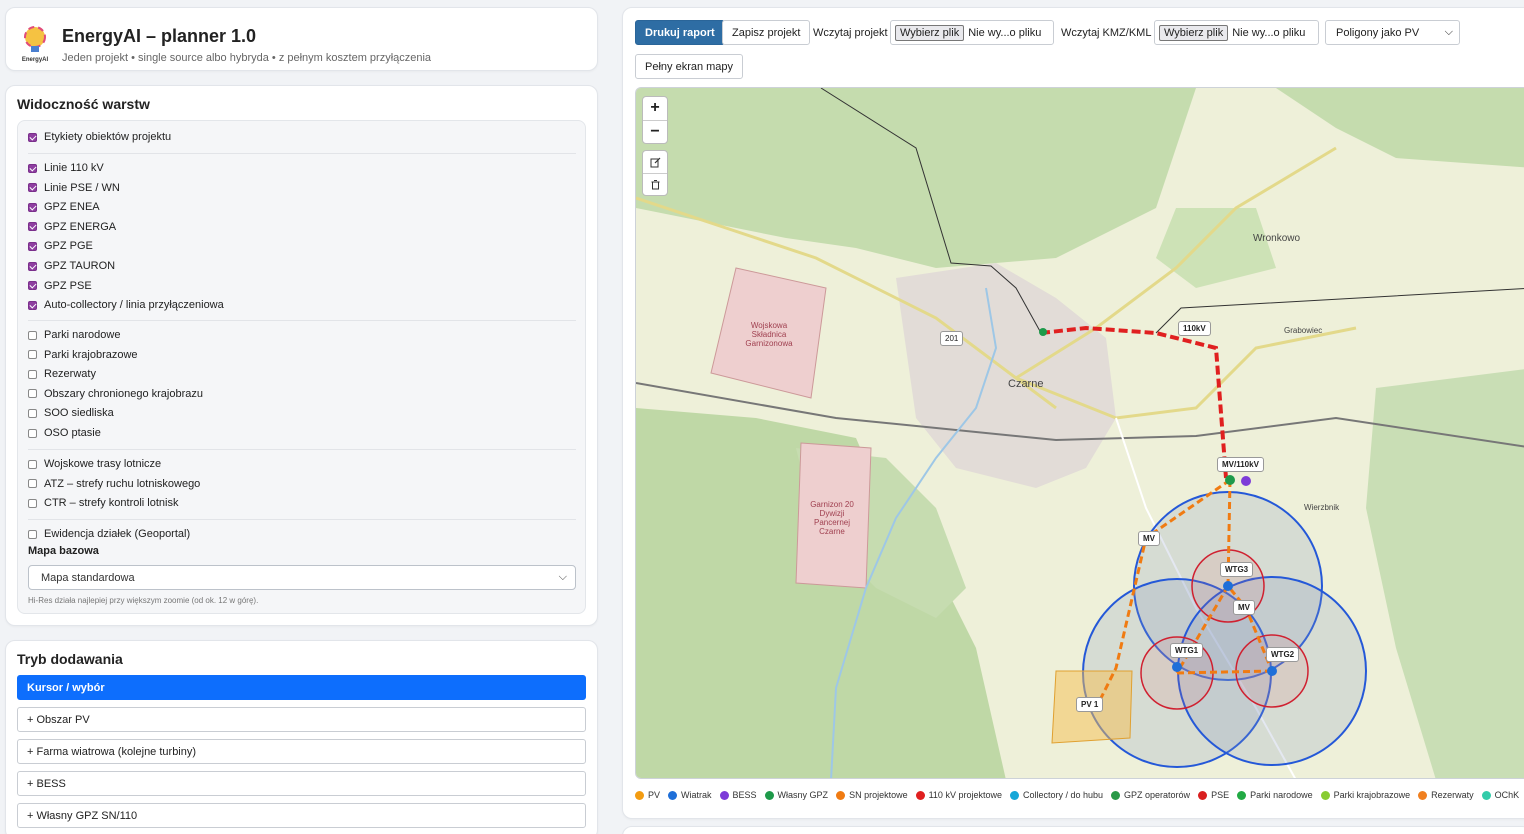  I want to click on add-mode-button: + Własny GPZ SN/110, so click(301, 815).